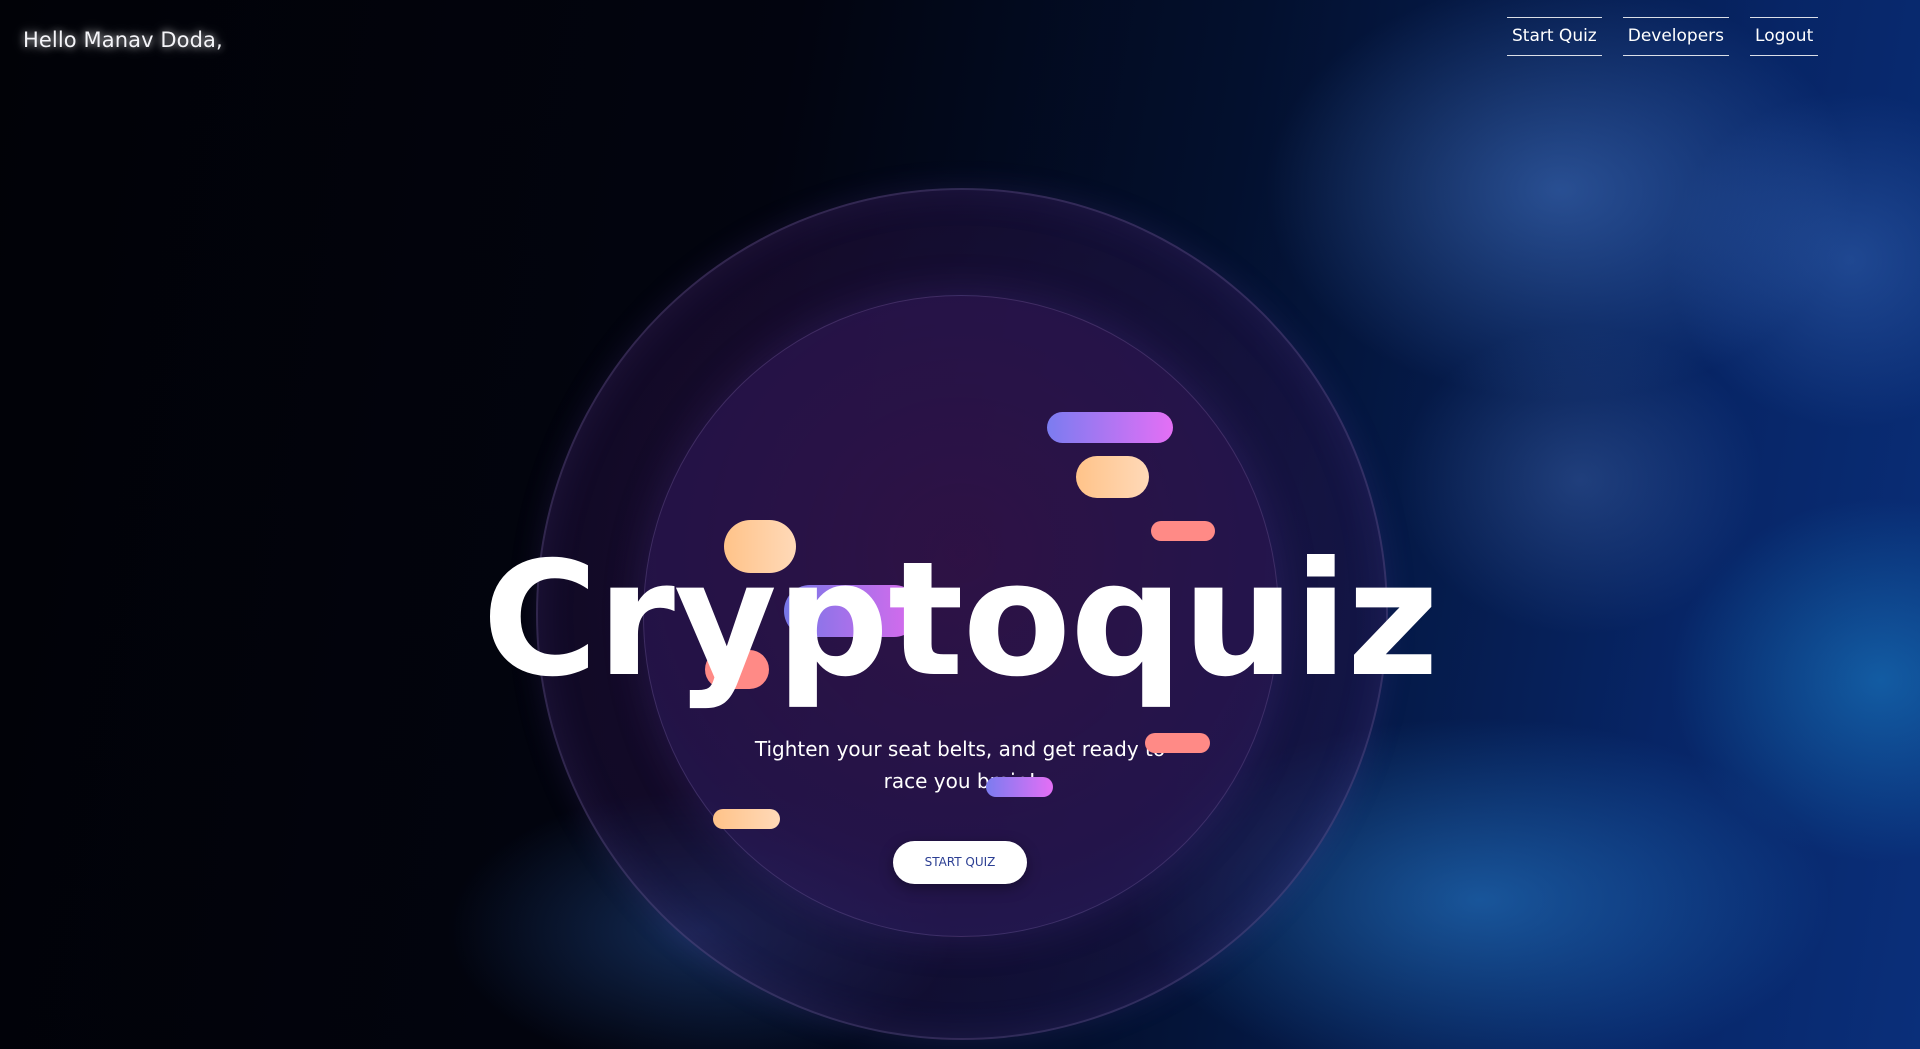 The height and width of the screenshot is (1049, 1920). I want to click on decor-pill-purple-bottom, so click(1019, 787).